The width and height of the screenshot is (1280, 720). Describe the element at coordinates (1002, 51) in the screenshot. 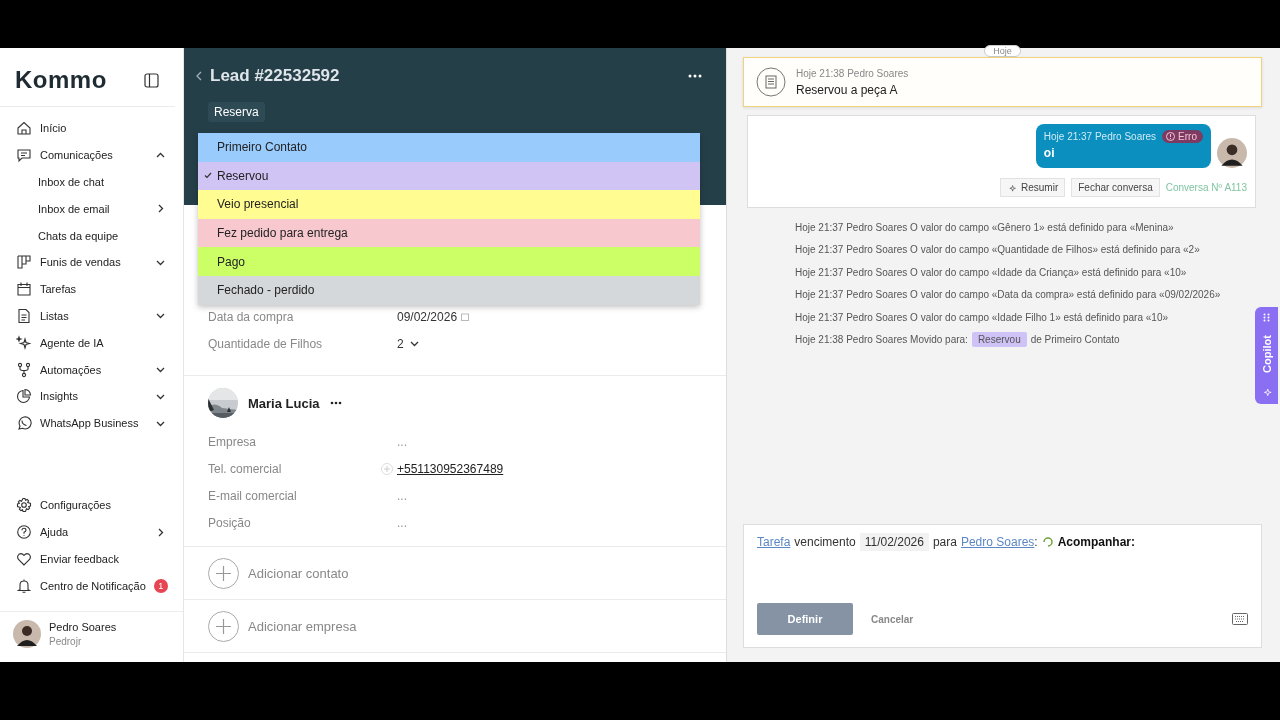

I see `date-pill: Hoje` at that location.